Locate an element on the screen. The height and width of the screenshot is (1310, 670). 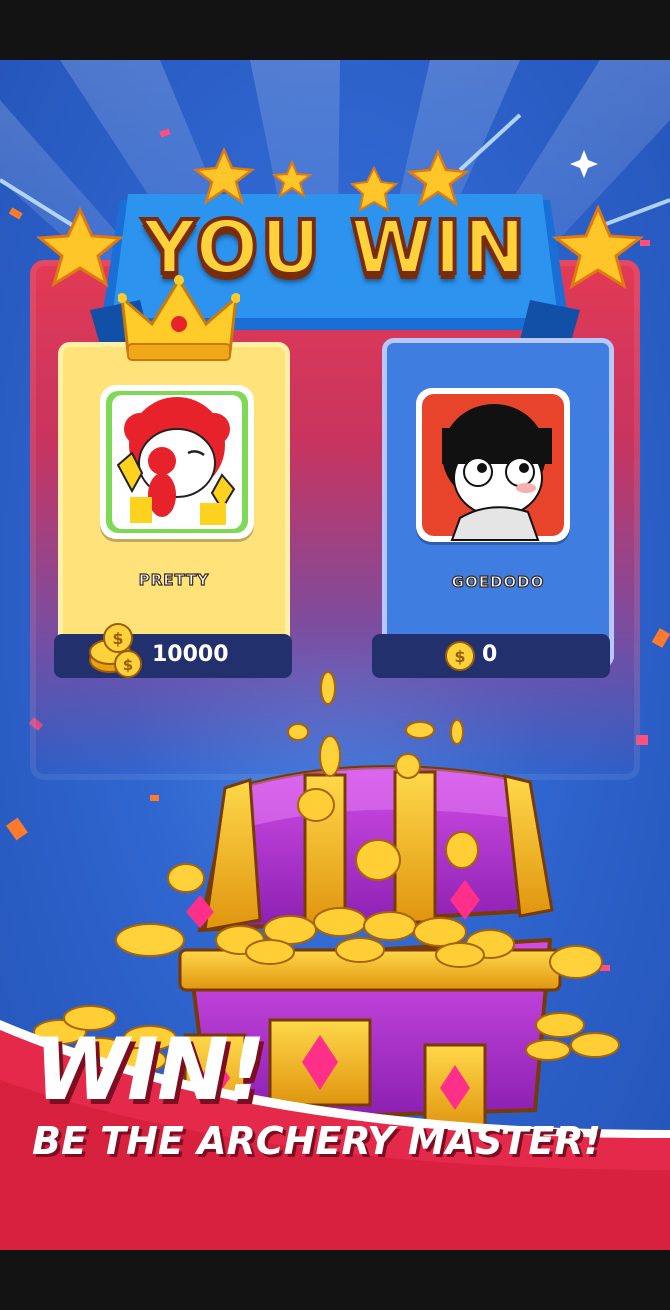
top-letterbox is located at coordinates (335, 30).